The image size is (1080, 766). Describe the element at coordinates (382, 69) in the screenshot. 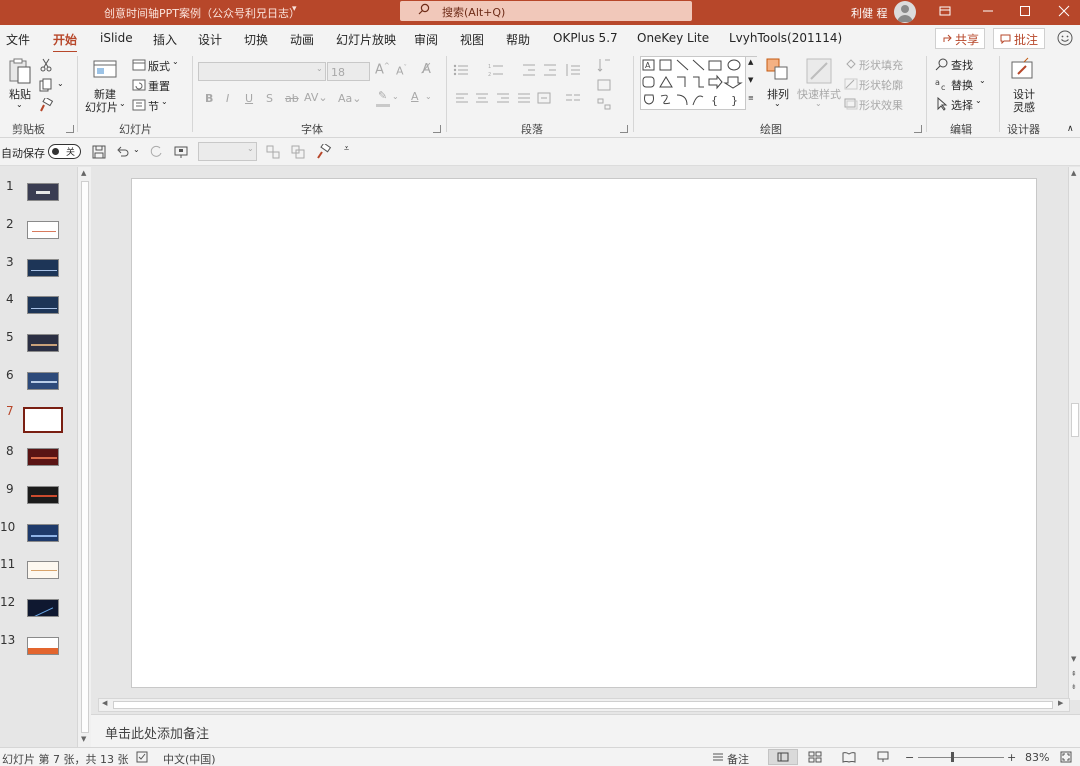

I see `increase-font-size-icon: A^` at that location.